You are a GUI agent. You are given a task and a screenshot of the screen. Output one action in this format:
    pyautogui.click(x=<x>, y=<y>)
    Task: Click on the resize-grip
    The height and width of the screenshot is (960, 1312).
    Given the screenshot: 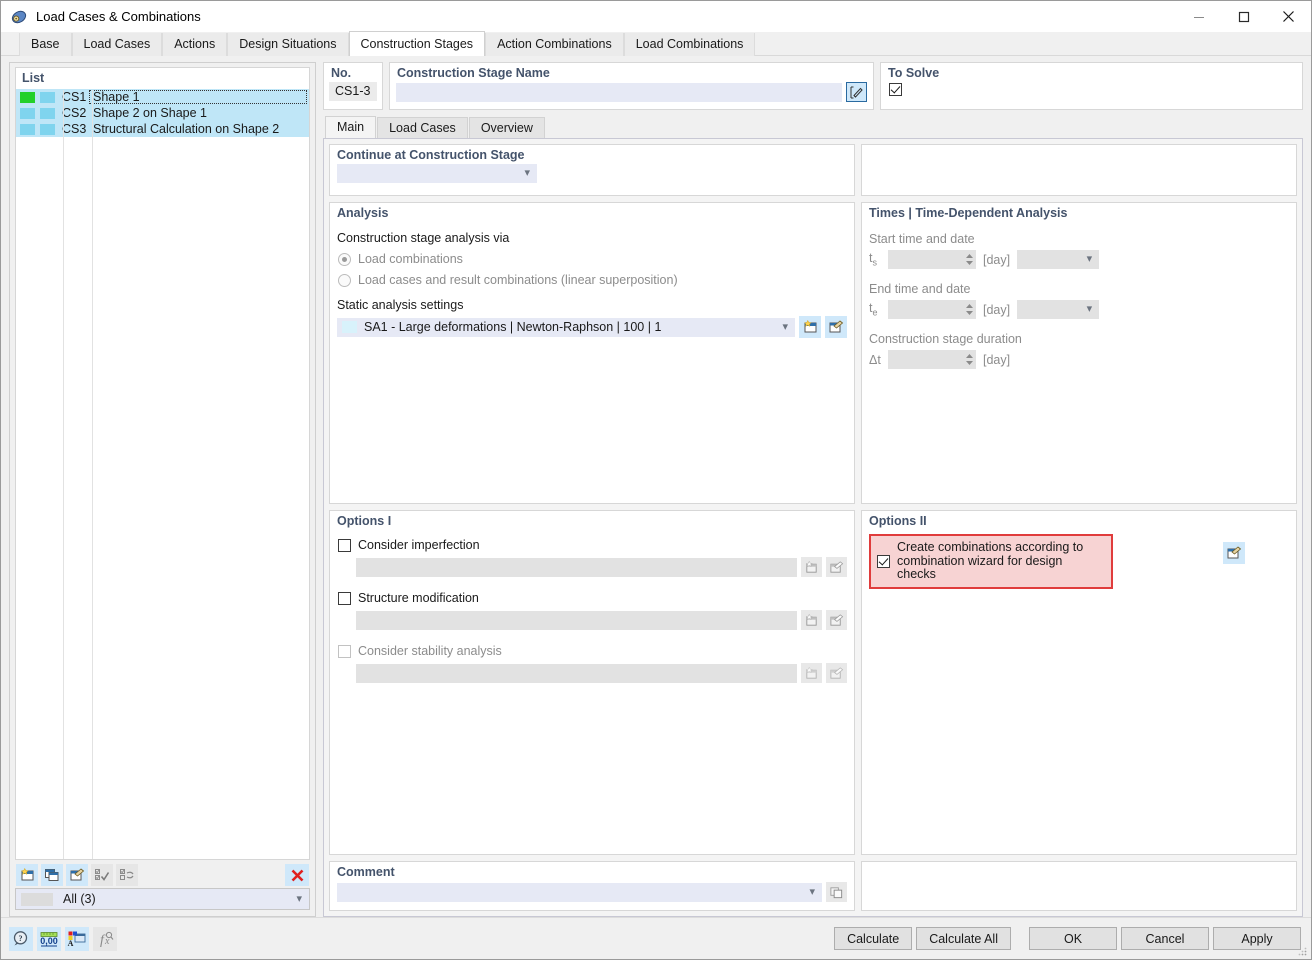 What is the action you would take?
    pyautogui.click(x=1302, y=951)
    